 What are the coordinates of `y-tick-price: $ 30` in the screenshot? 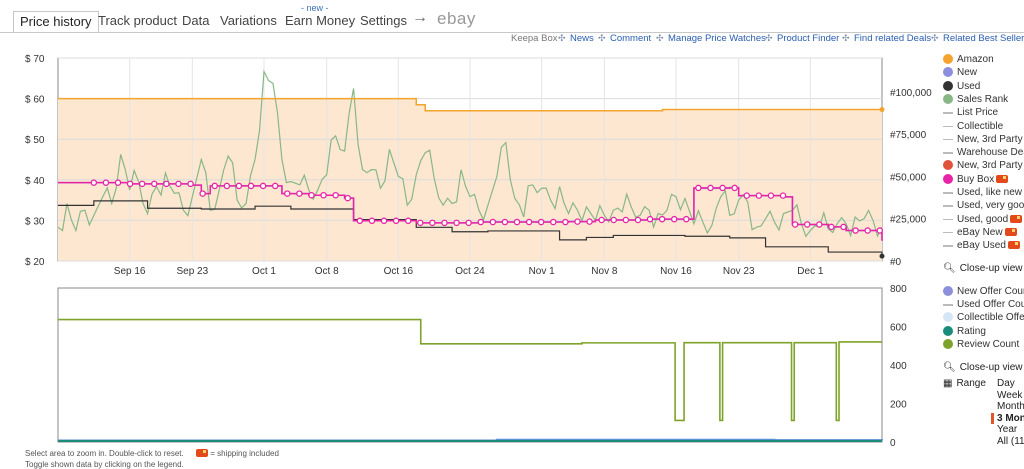 It's located at (35, 221).